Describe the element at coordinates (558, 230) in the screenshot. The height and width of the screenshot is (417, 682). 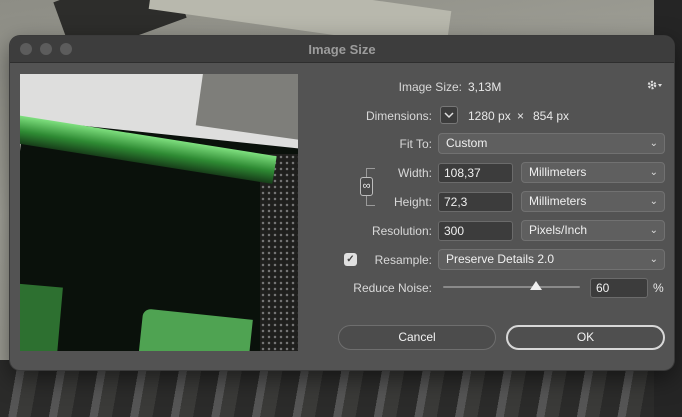
I see `resolution-unit-value: Pixels/Inch` at that location.